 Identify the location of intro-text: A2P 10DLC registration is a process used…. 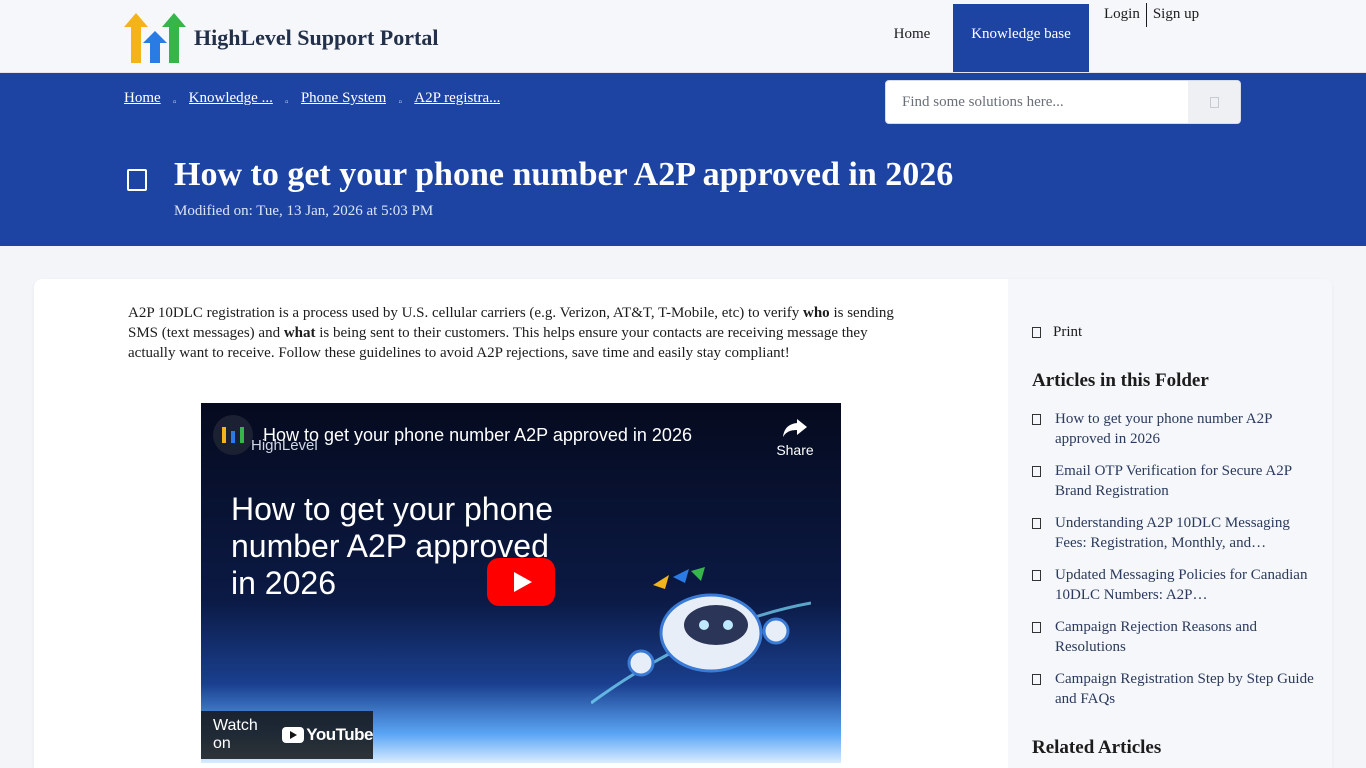
(465, 313).